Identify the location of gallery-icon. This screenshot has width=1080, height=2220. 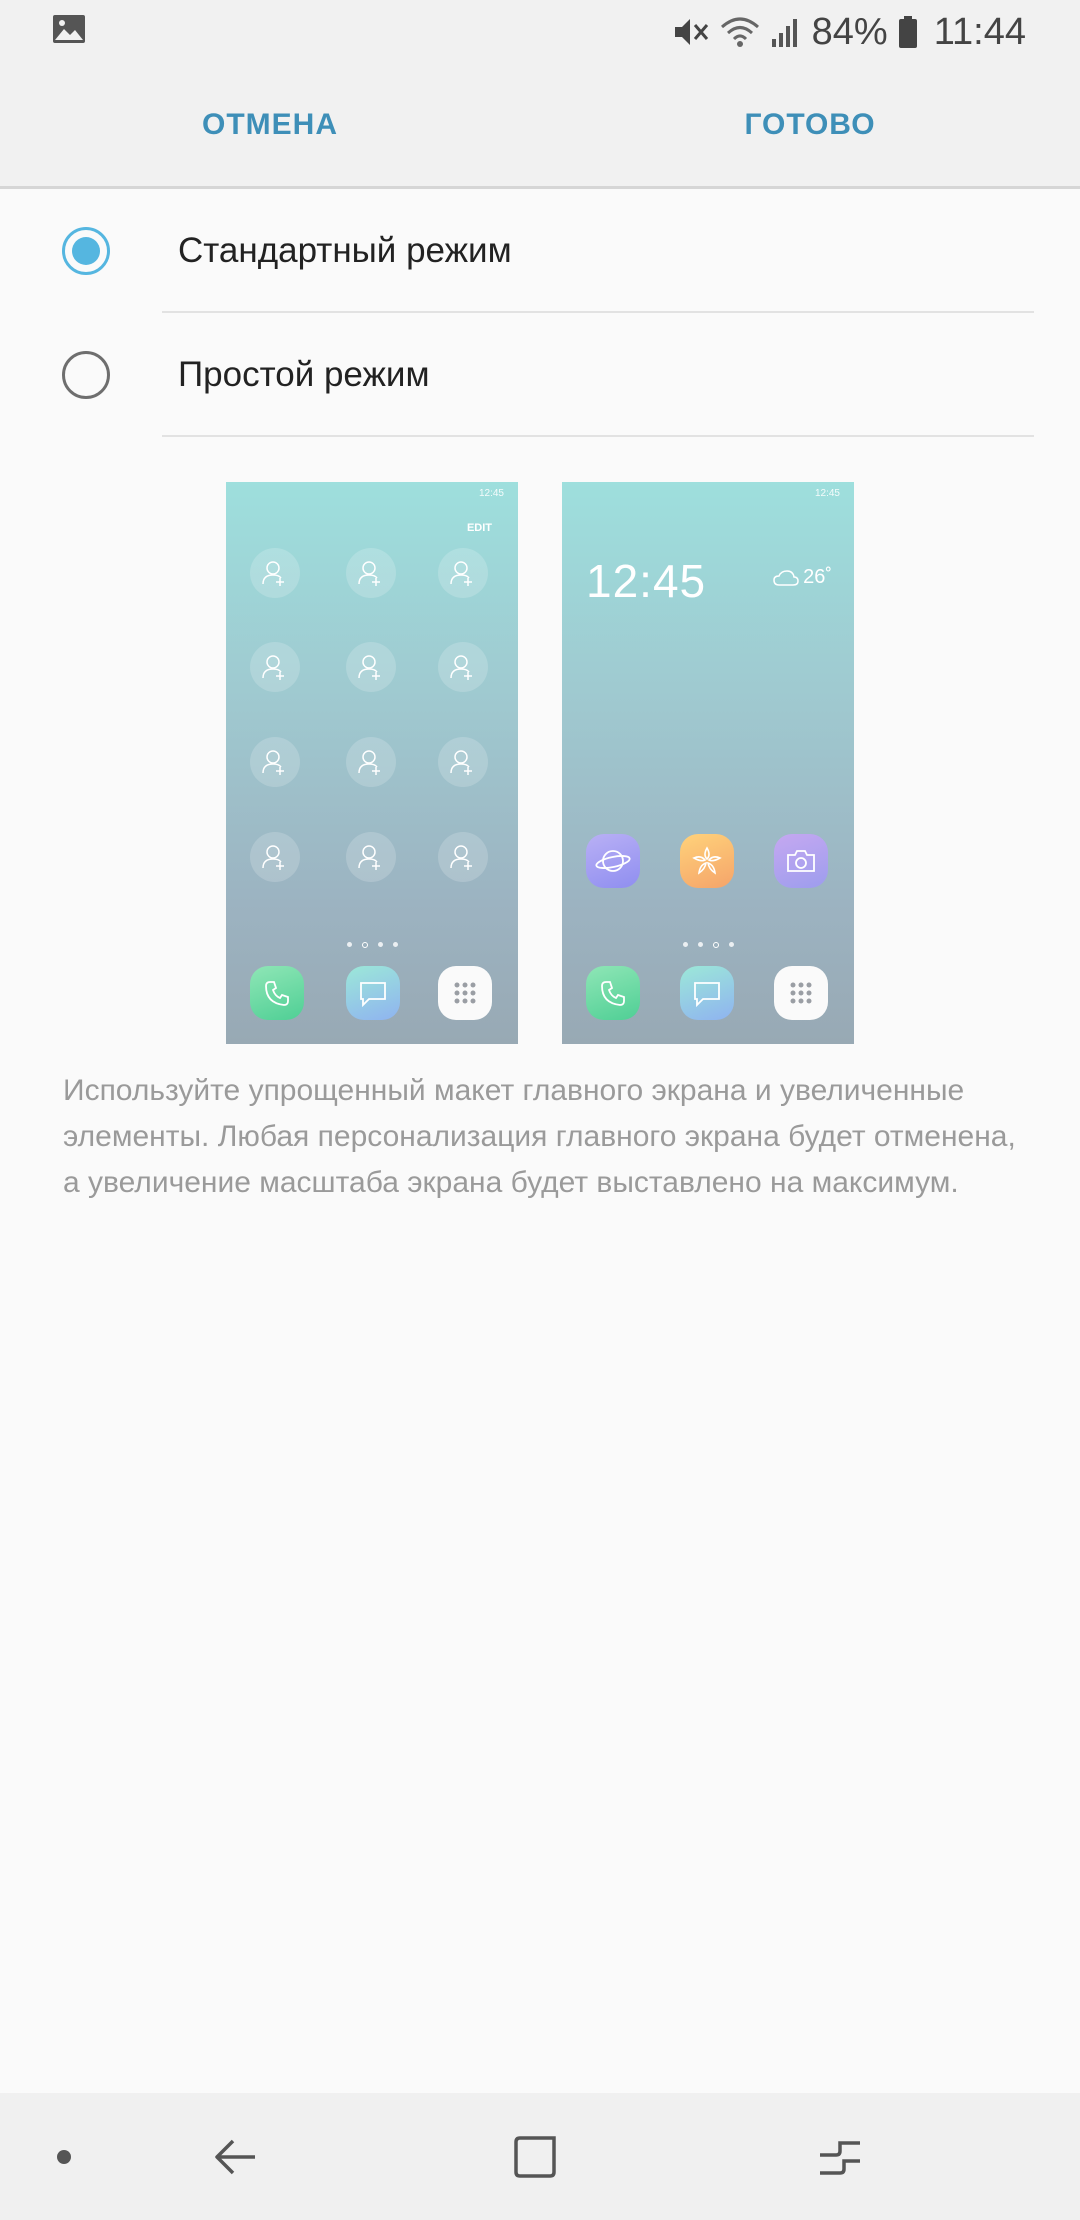
(707, 861).